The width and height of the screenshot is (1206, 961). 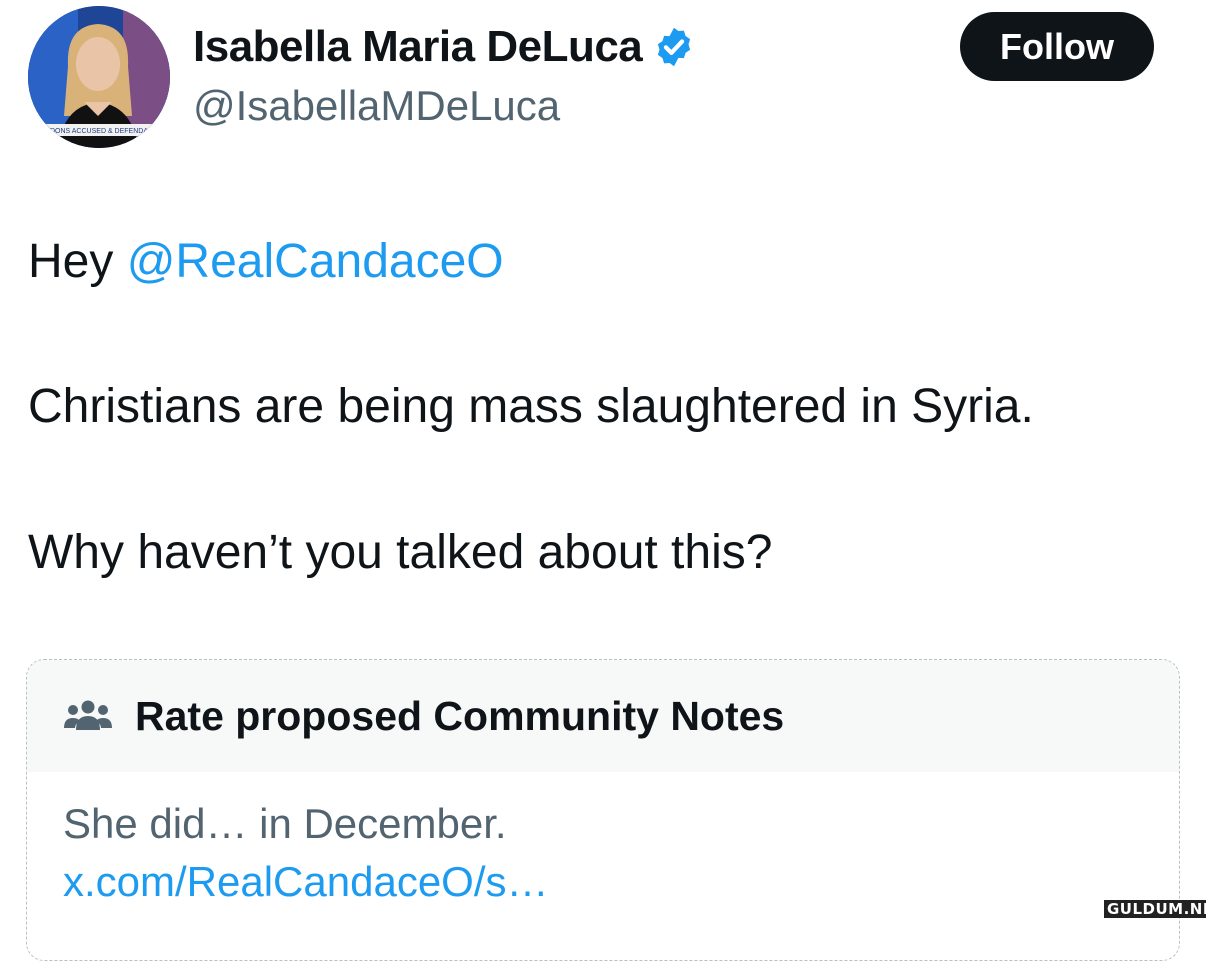 What do you see at coordinates (674, 47) in the screenshot?
I see `verified-badge-icon` at bounding box center [674, 47].